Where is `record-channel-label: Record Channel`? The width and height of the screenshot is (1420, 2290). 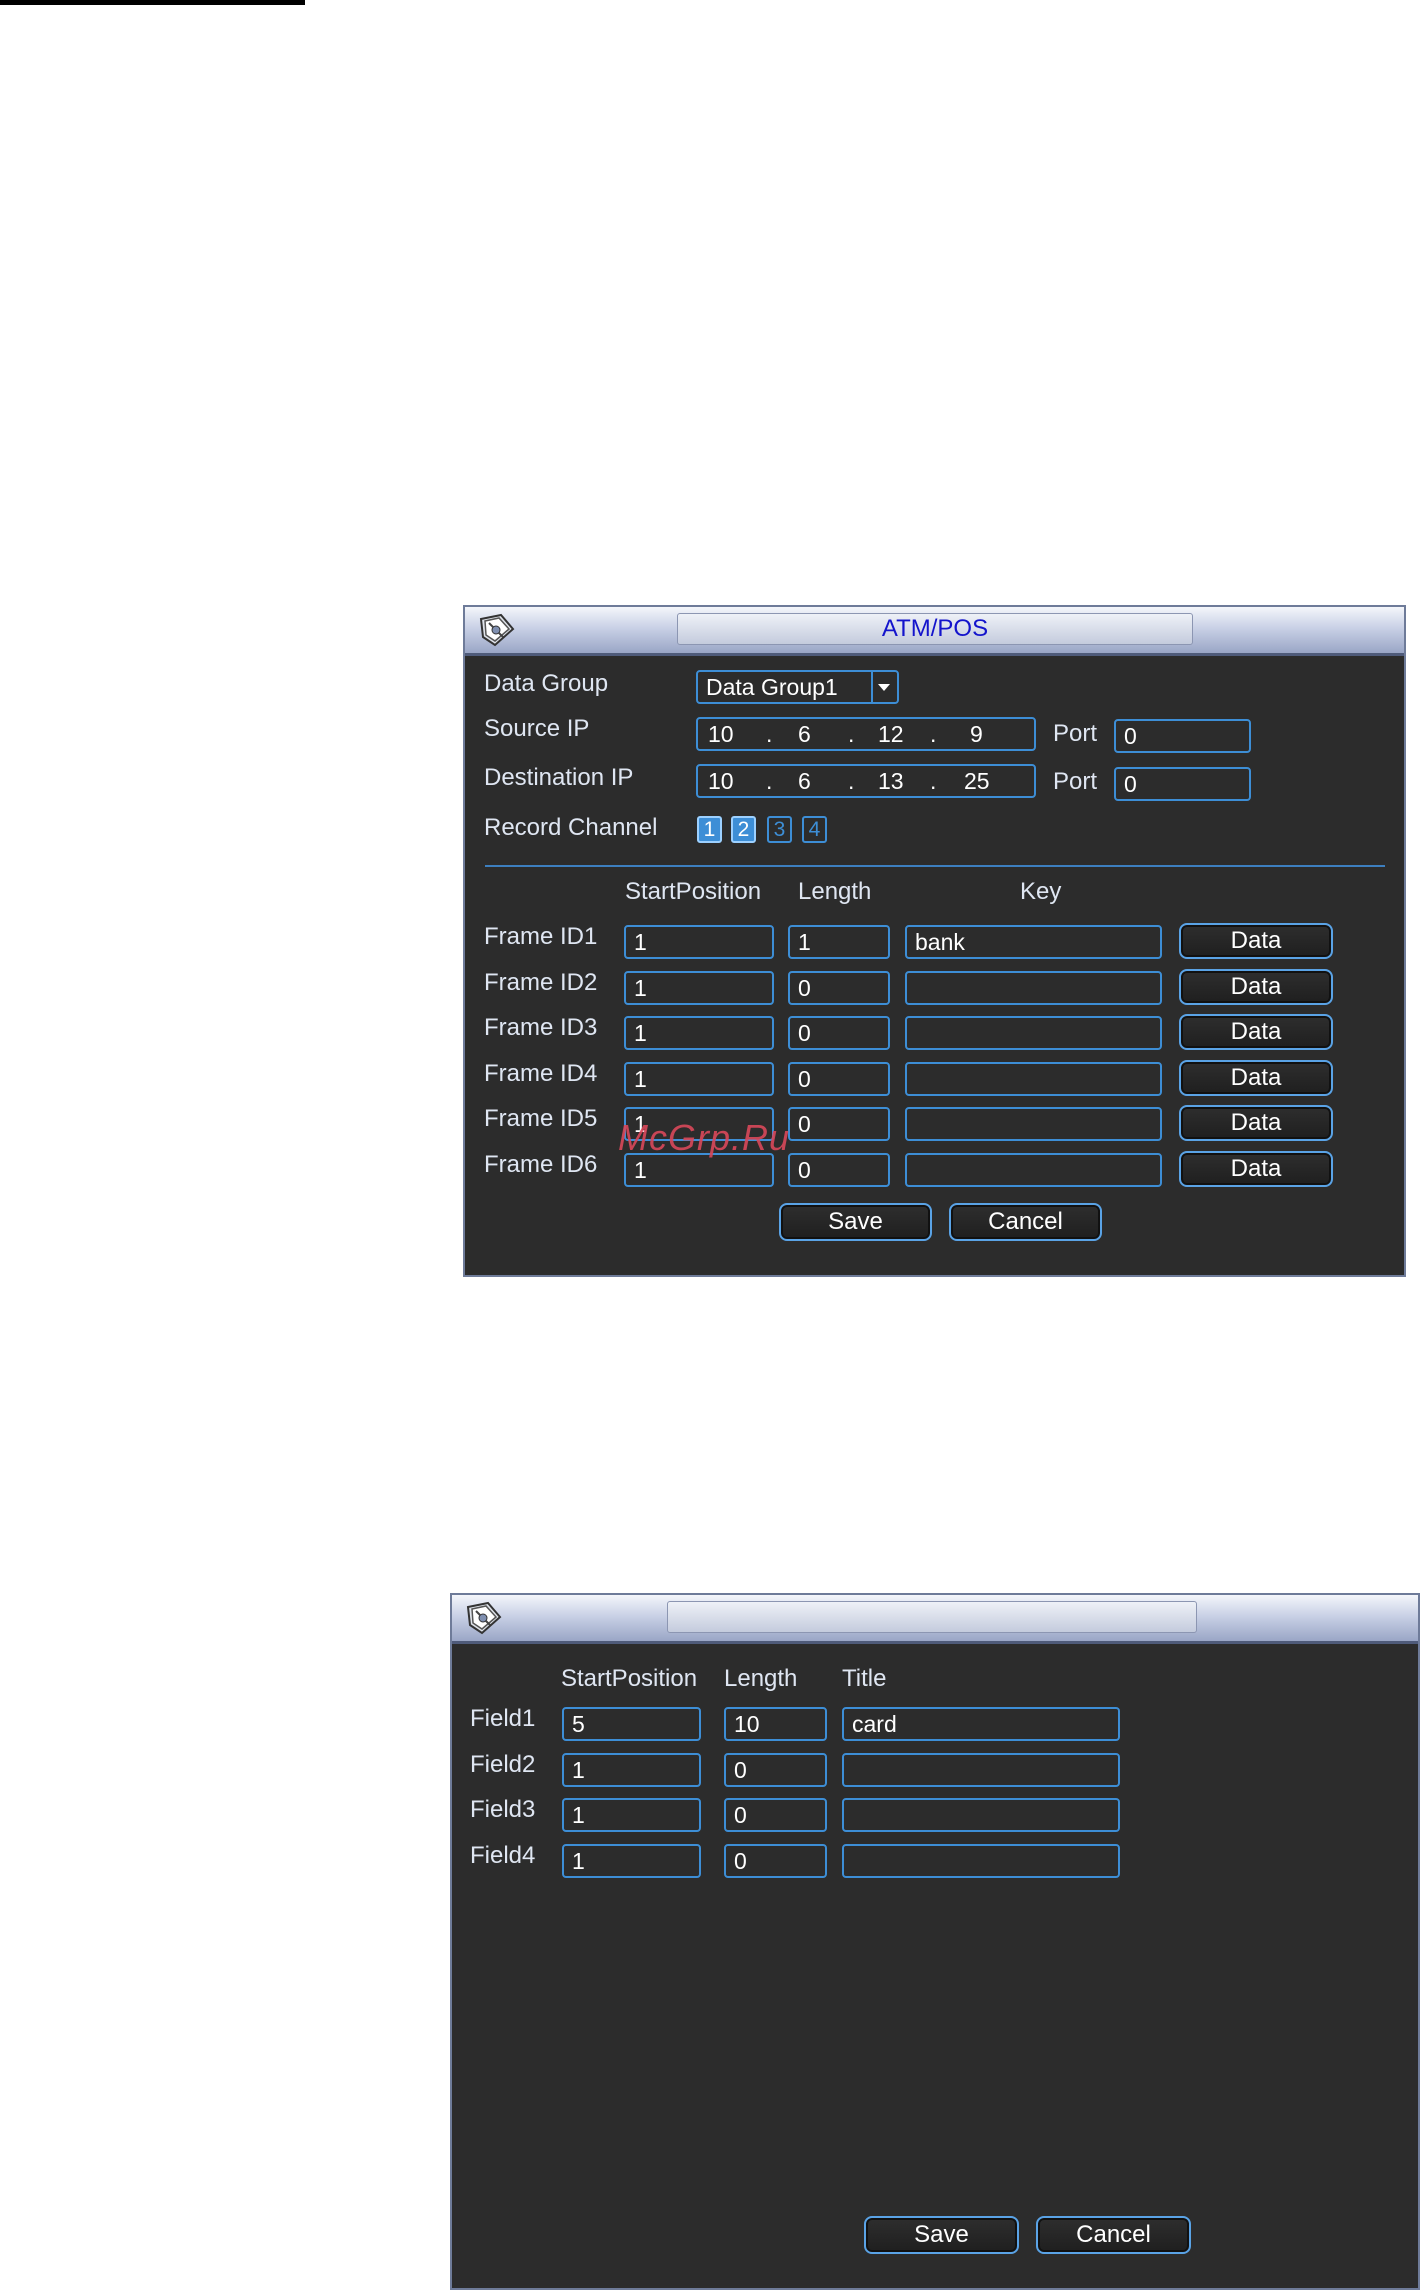
record-channel-label: Record Channel is located at coordinates (571, 827).